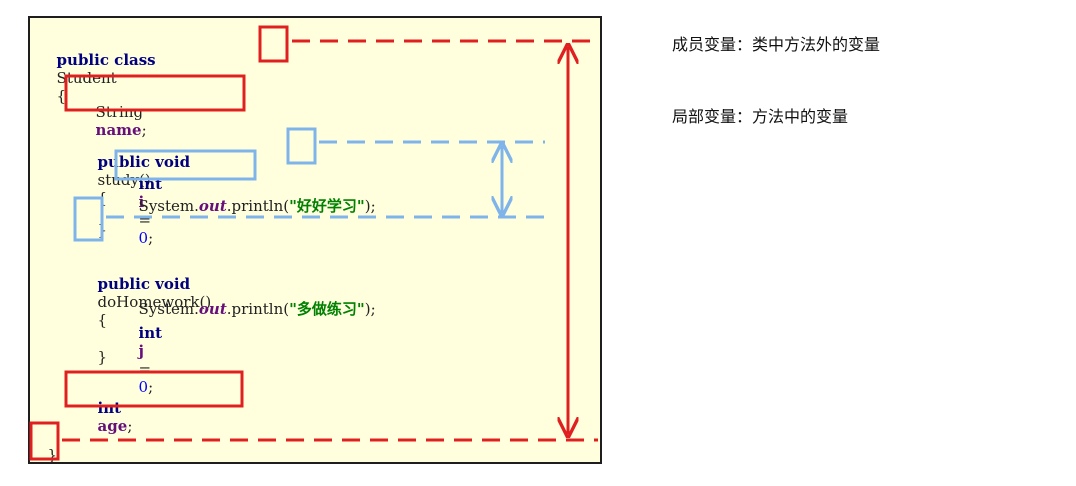  I want to click on local-j-type: int, so click(150, 333).